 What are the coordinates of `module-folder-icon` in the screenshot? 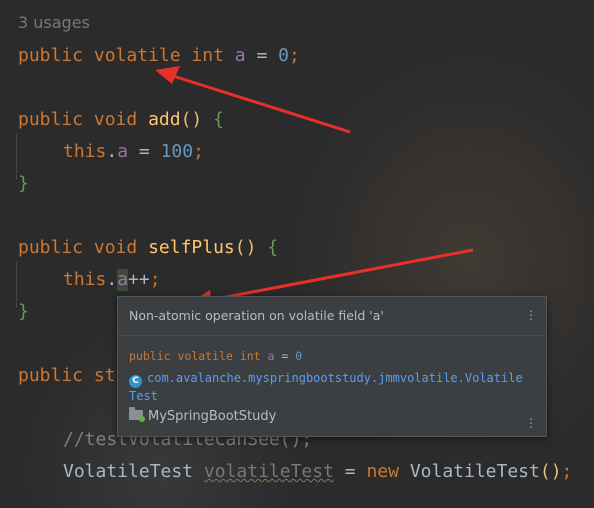 It's located at (137, 414).